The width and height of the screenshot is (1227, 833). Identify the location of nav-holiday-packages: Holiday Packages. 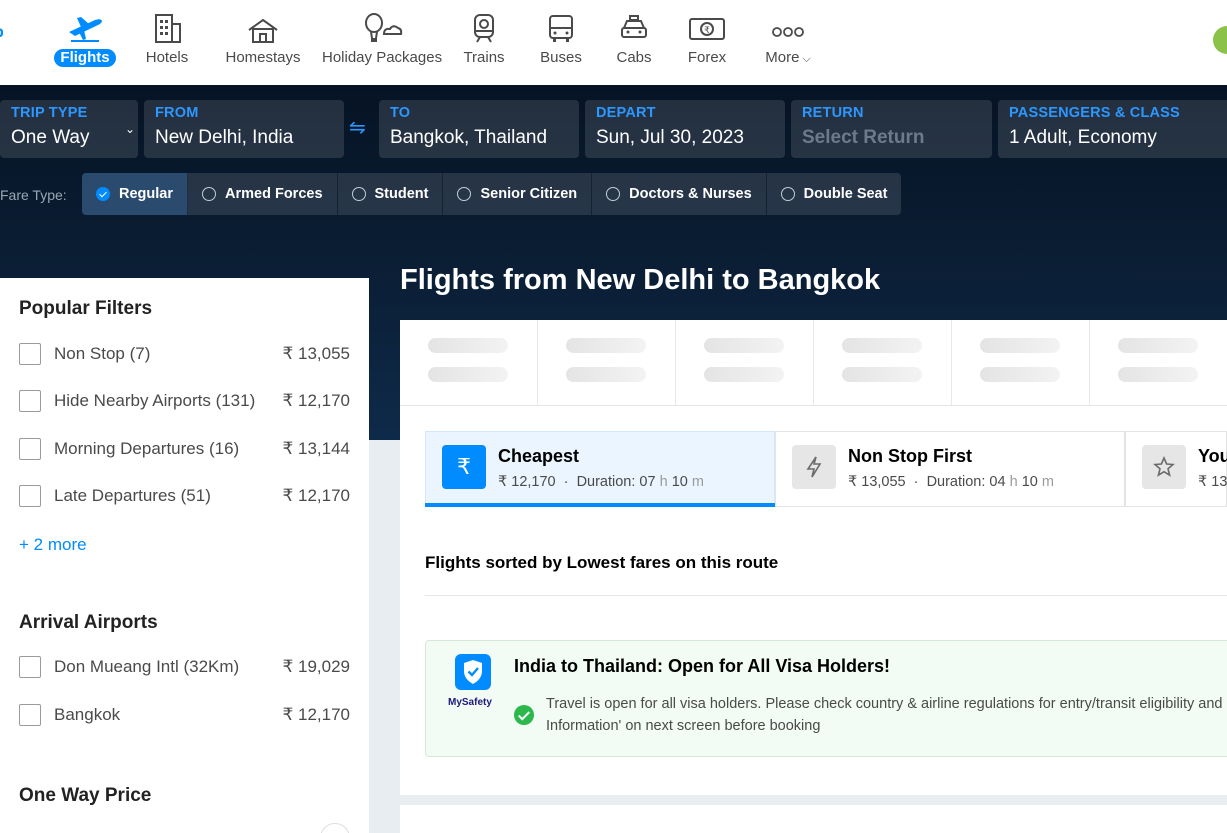
(382, 43).